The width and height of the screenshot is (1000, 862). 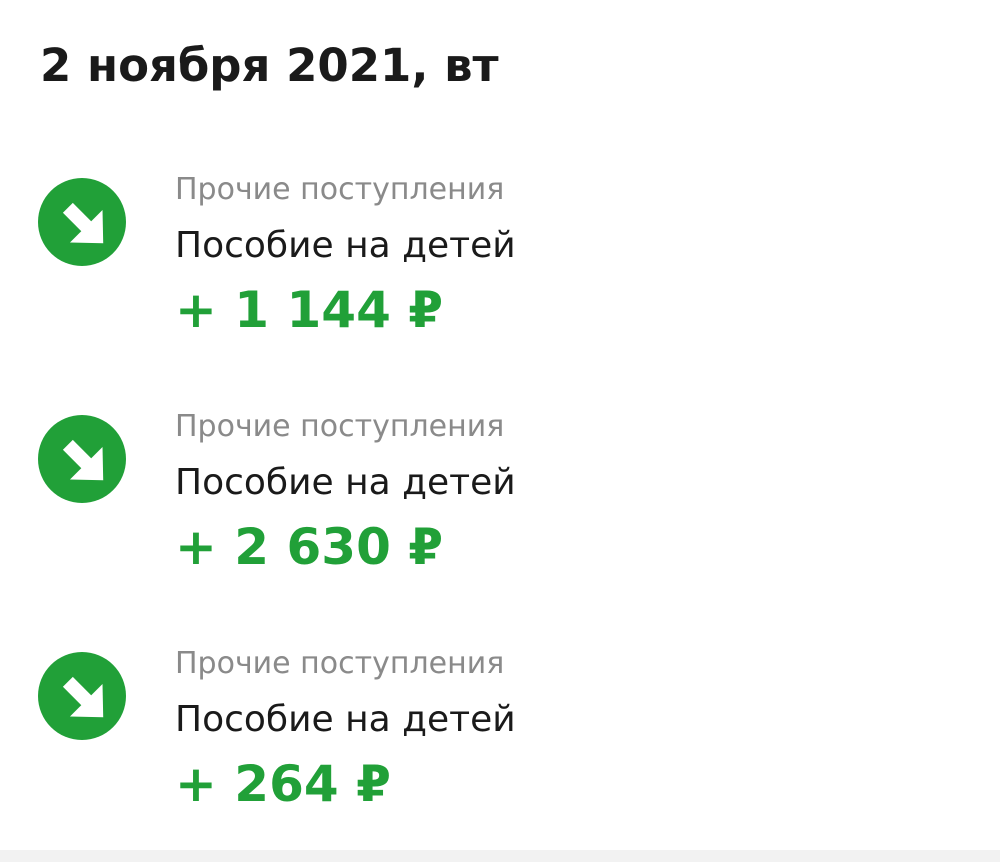 I want to click on transaction-amount: + 2 630 ₽, so click(x=309, y=547).